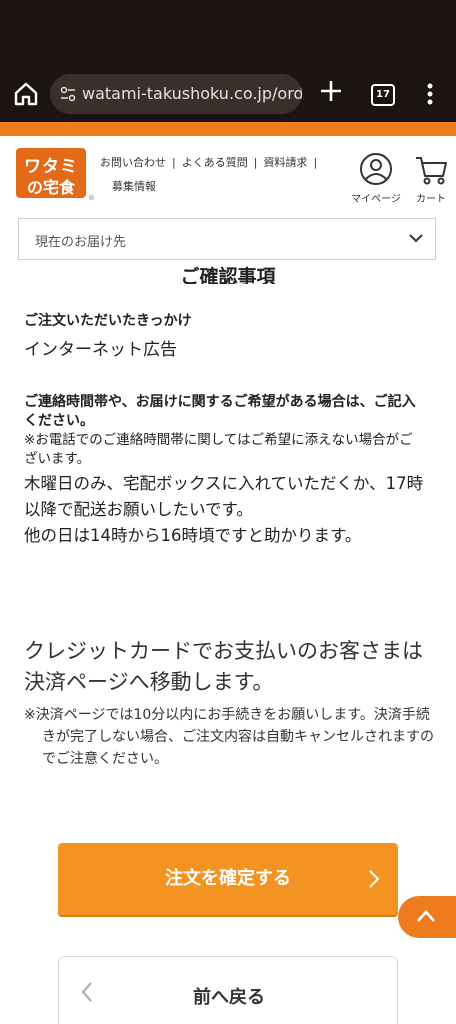 The height and width of the screenshot is (1024, 456). I want to click on nav-faq-link: よくある質問, so click(215, 162).